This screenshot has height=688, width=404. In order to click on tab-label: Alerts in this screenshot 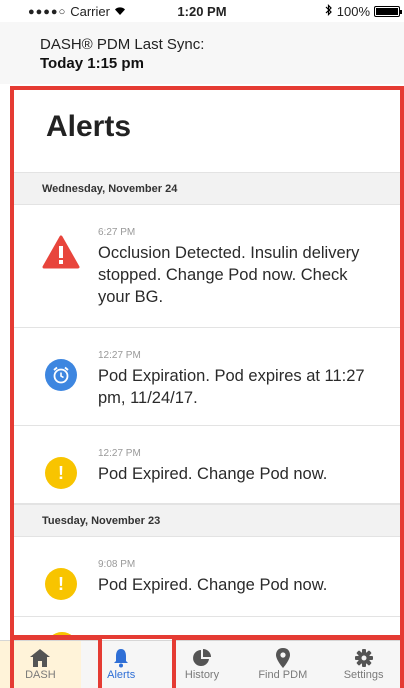, I will do `click(121, 675)`.